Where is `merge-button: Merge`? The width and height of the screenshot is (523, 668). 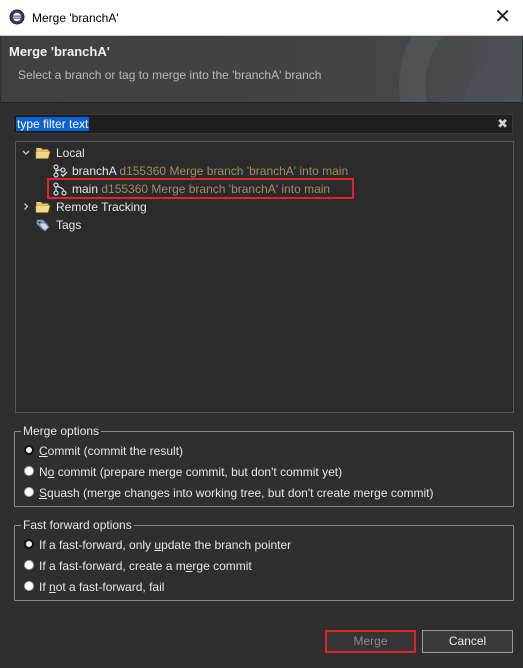
merge-button: Merge is located at coordinates (370, 641).